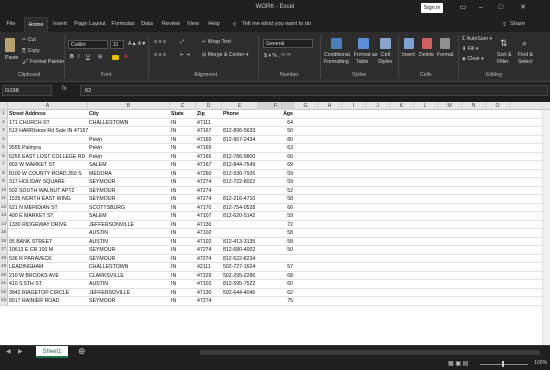  Describe the element at coordinates (409, 43) in the screenshot. I see `insert-cells-icon` at that location.